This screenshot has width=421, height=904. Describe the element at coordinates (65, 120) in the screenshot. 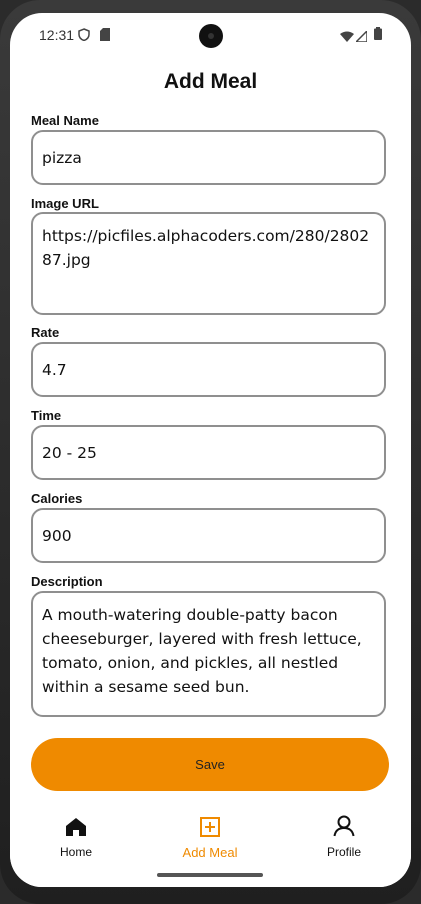

I see `meal-name-label: Meal Name` at that location.